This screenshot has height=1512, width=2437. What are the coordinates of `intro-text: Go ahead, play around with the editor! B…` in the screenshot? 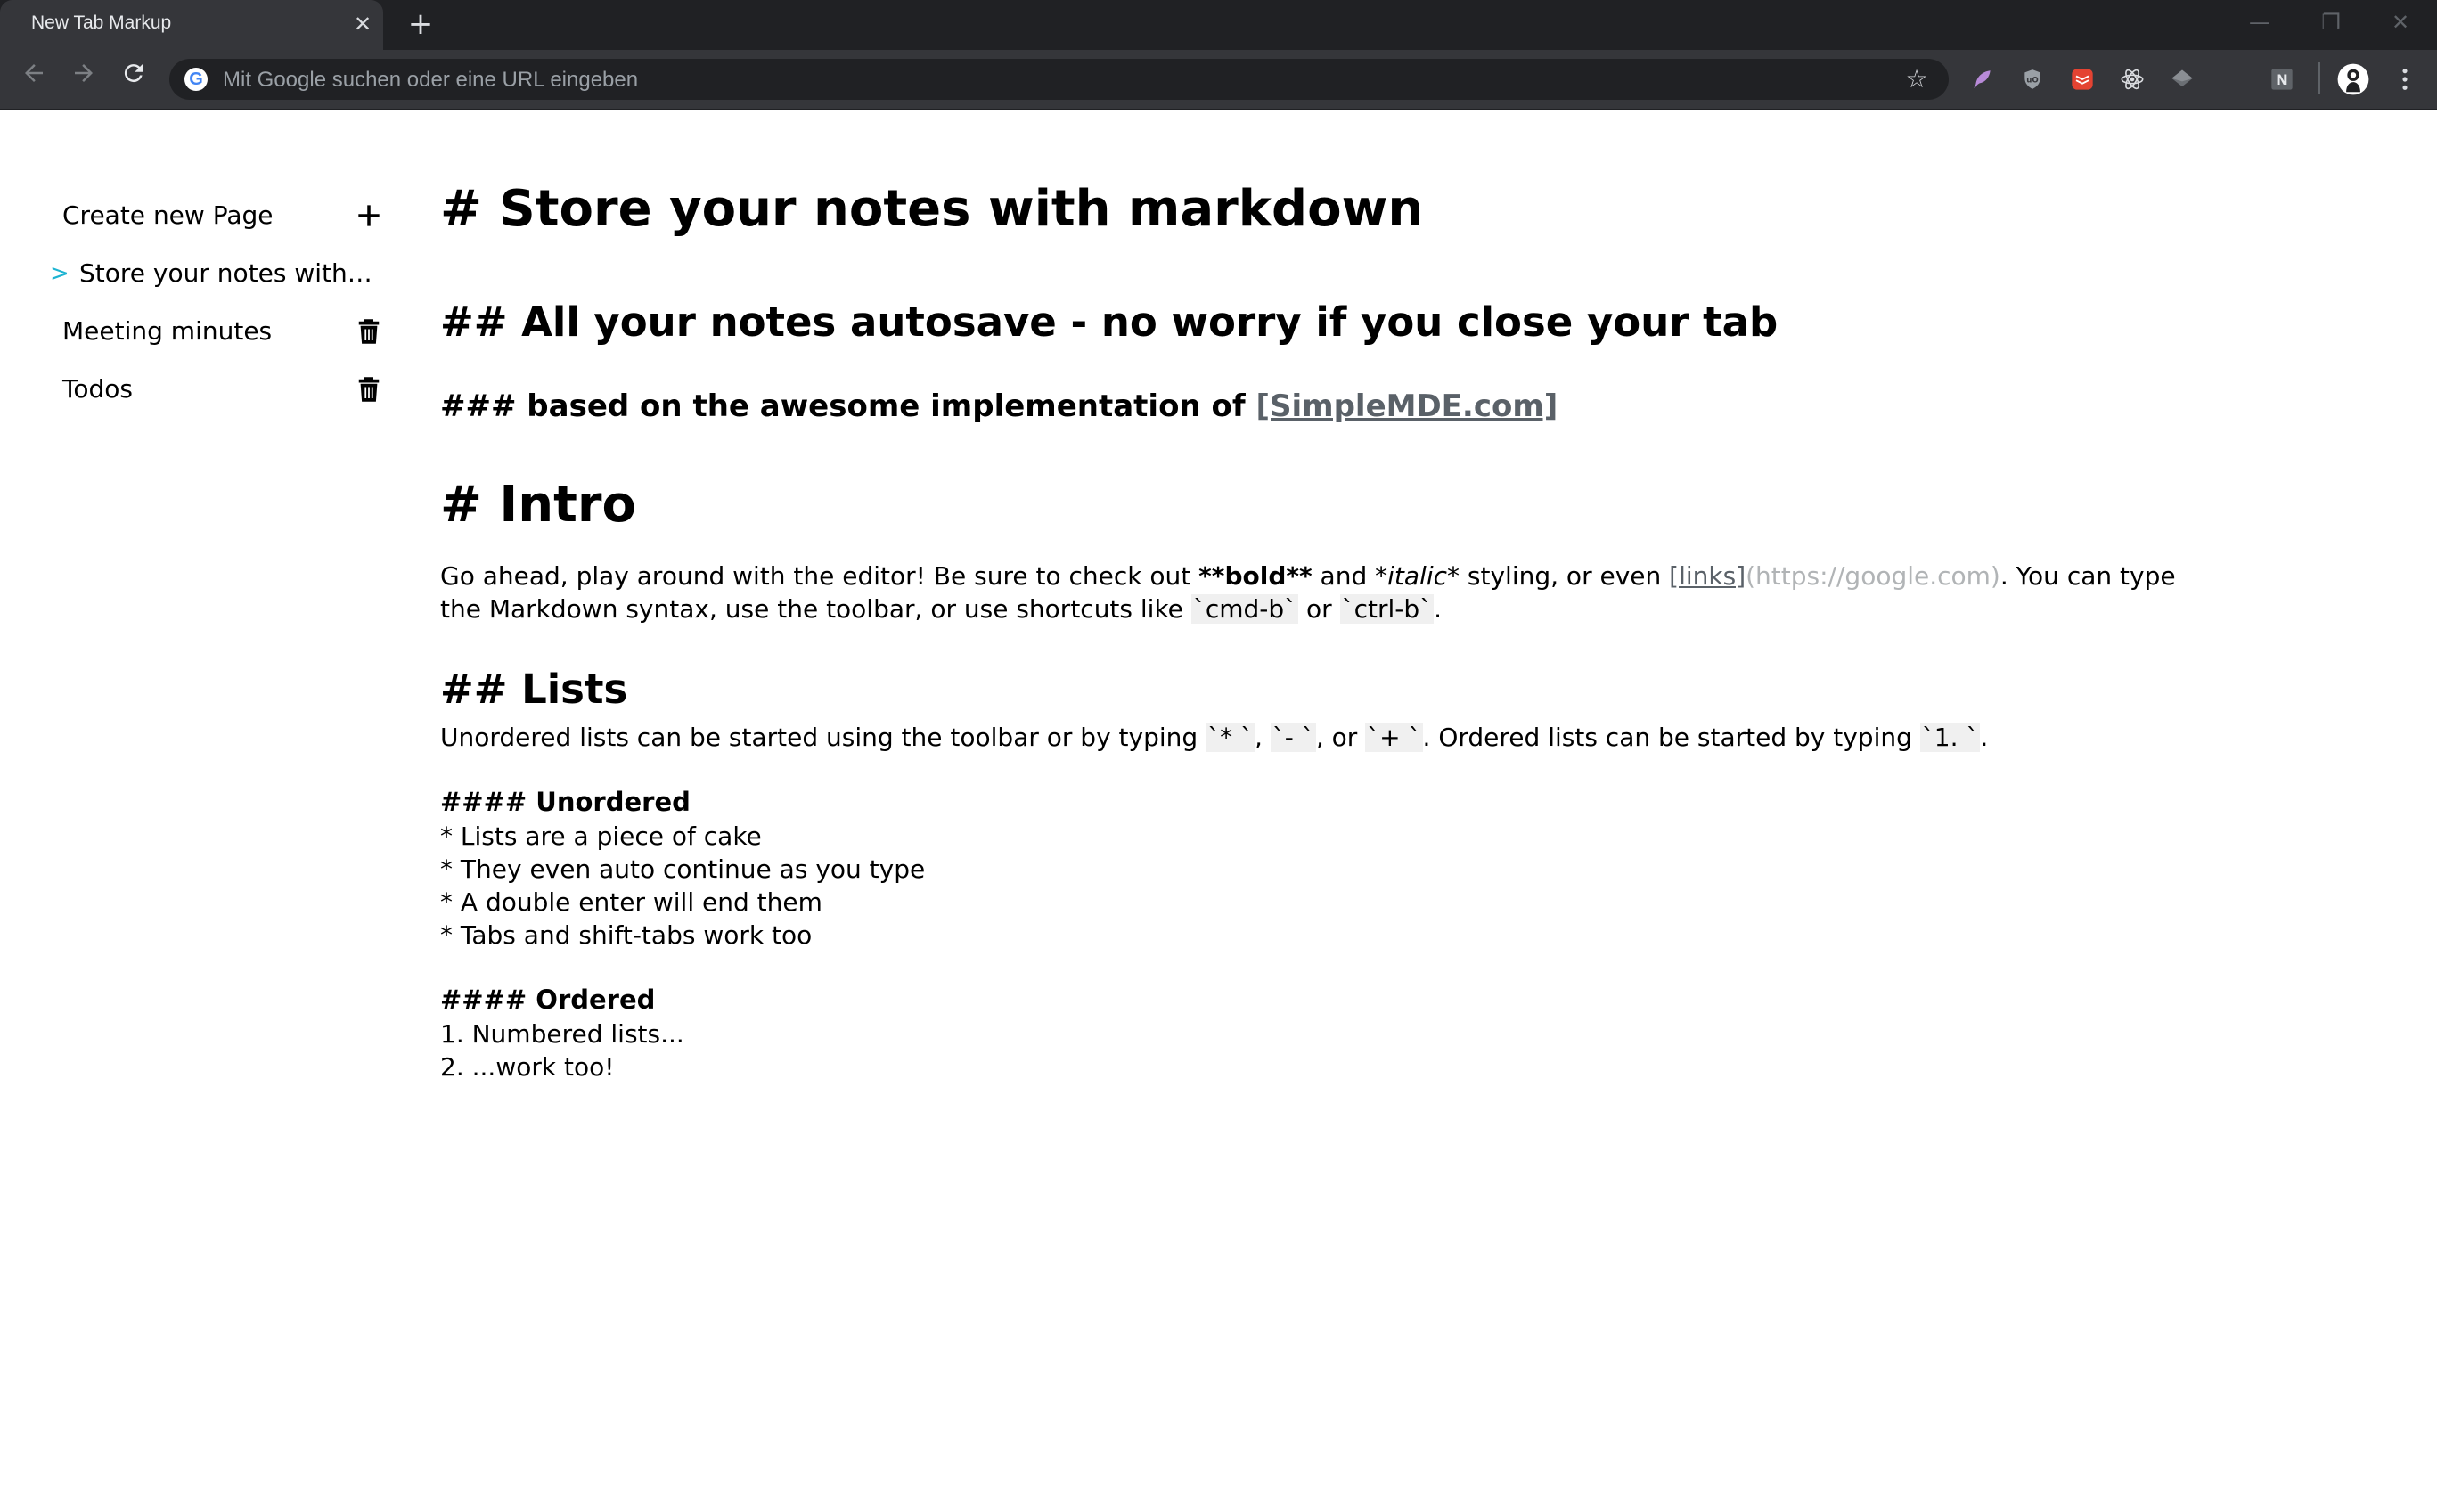 It's located at (819, 576).